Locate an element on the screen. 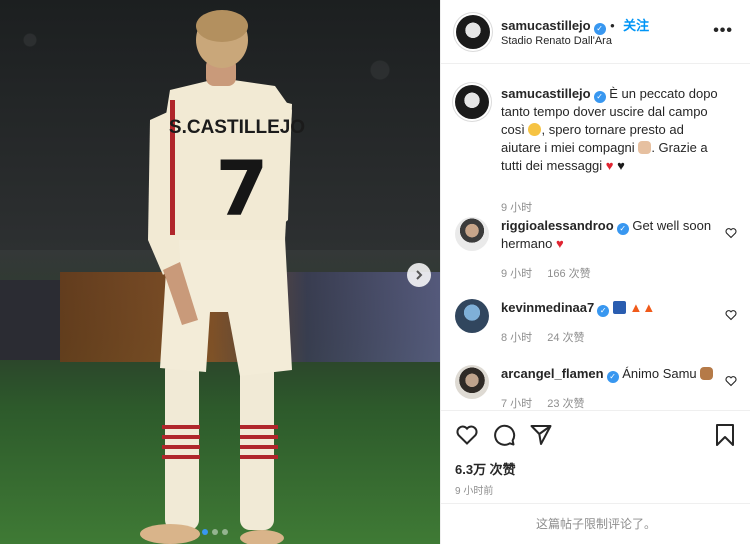 This screenshot has height=544, width=750. next-image-button is located at coordinates (419, 275).